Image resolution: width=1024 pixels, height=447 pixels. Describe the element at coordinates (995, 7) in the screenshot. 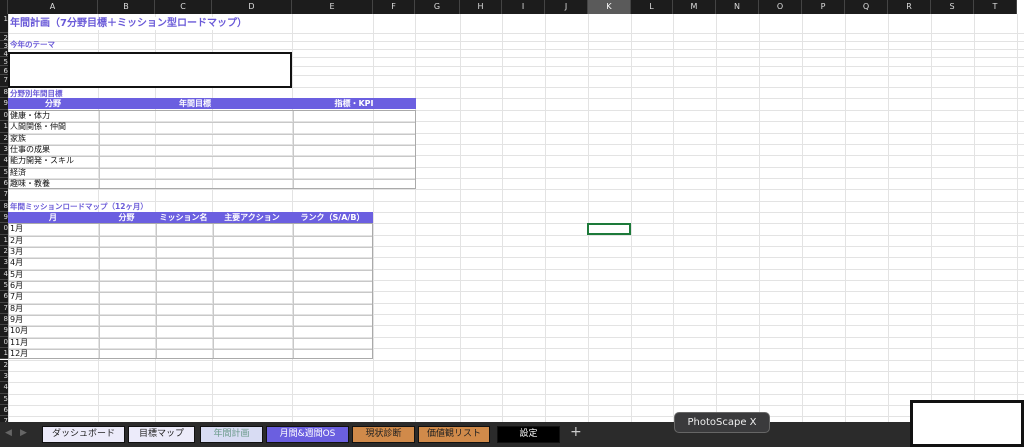

I see `column-header-T: T` at that location.